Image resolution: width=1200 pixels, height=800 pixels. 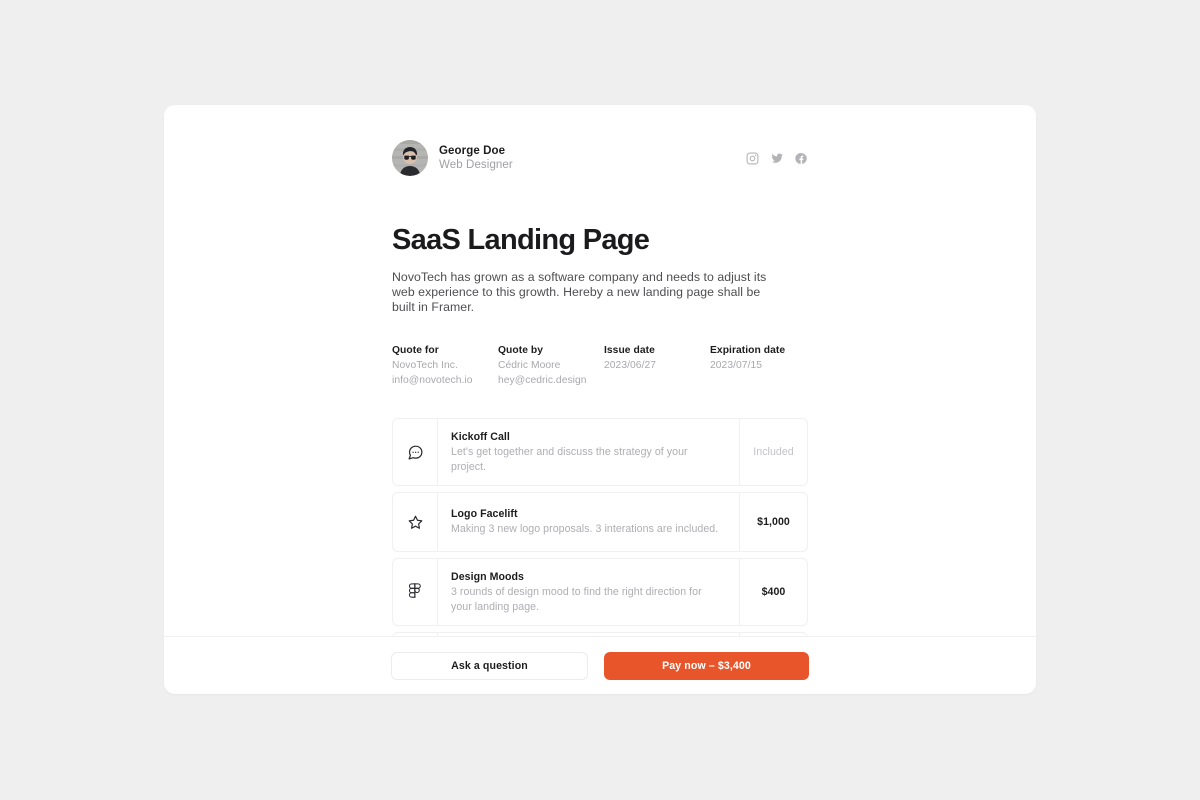 I want to click on meta-label: Quote by, so click(x=521, y=351).